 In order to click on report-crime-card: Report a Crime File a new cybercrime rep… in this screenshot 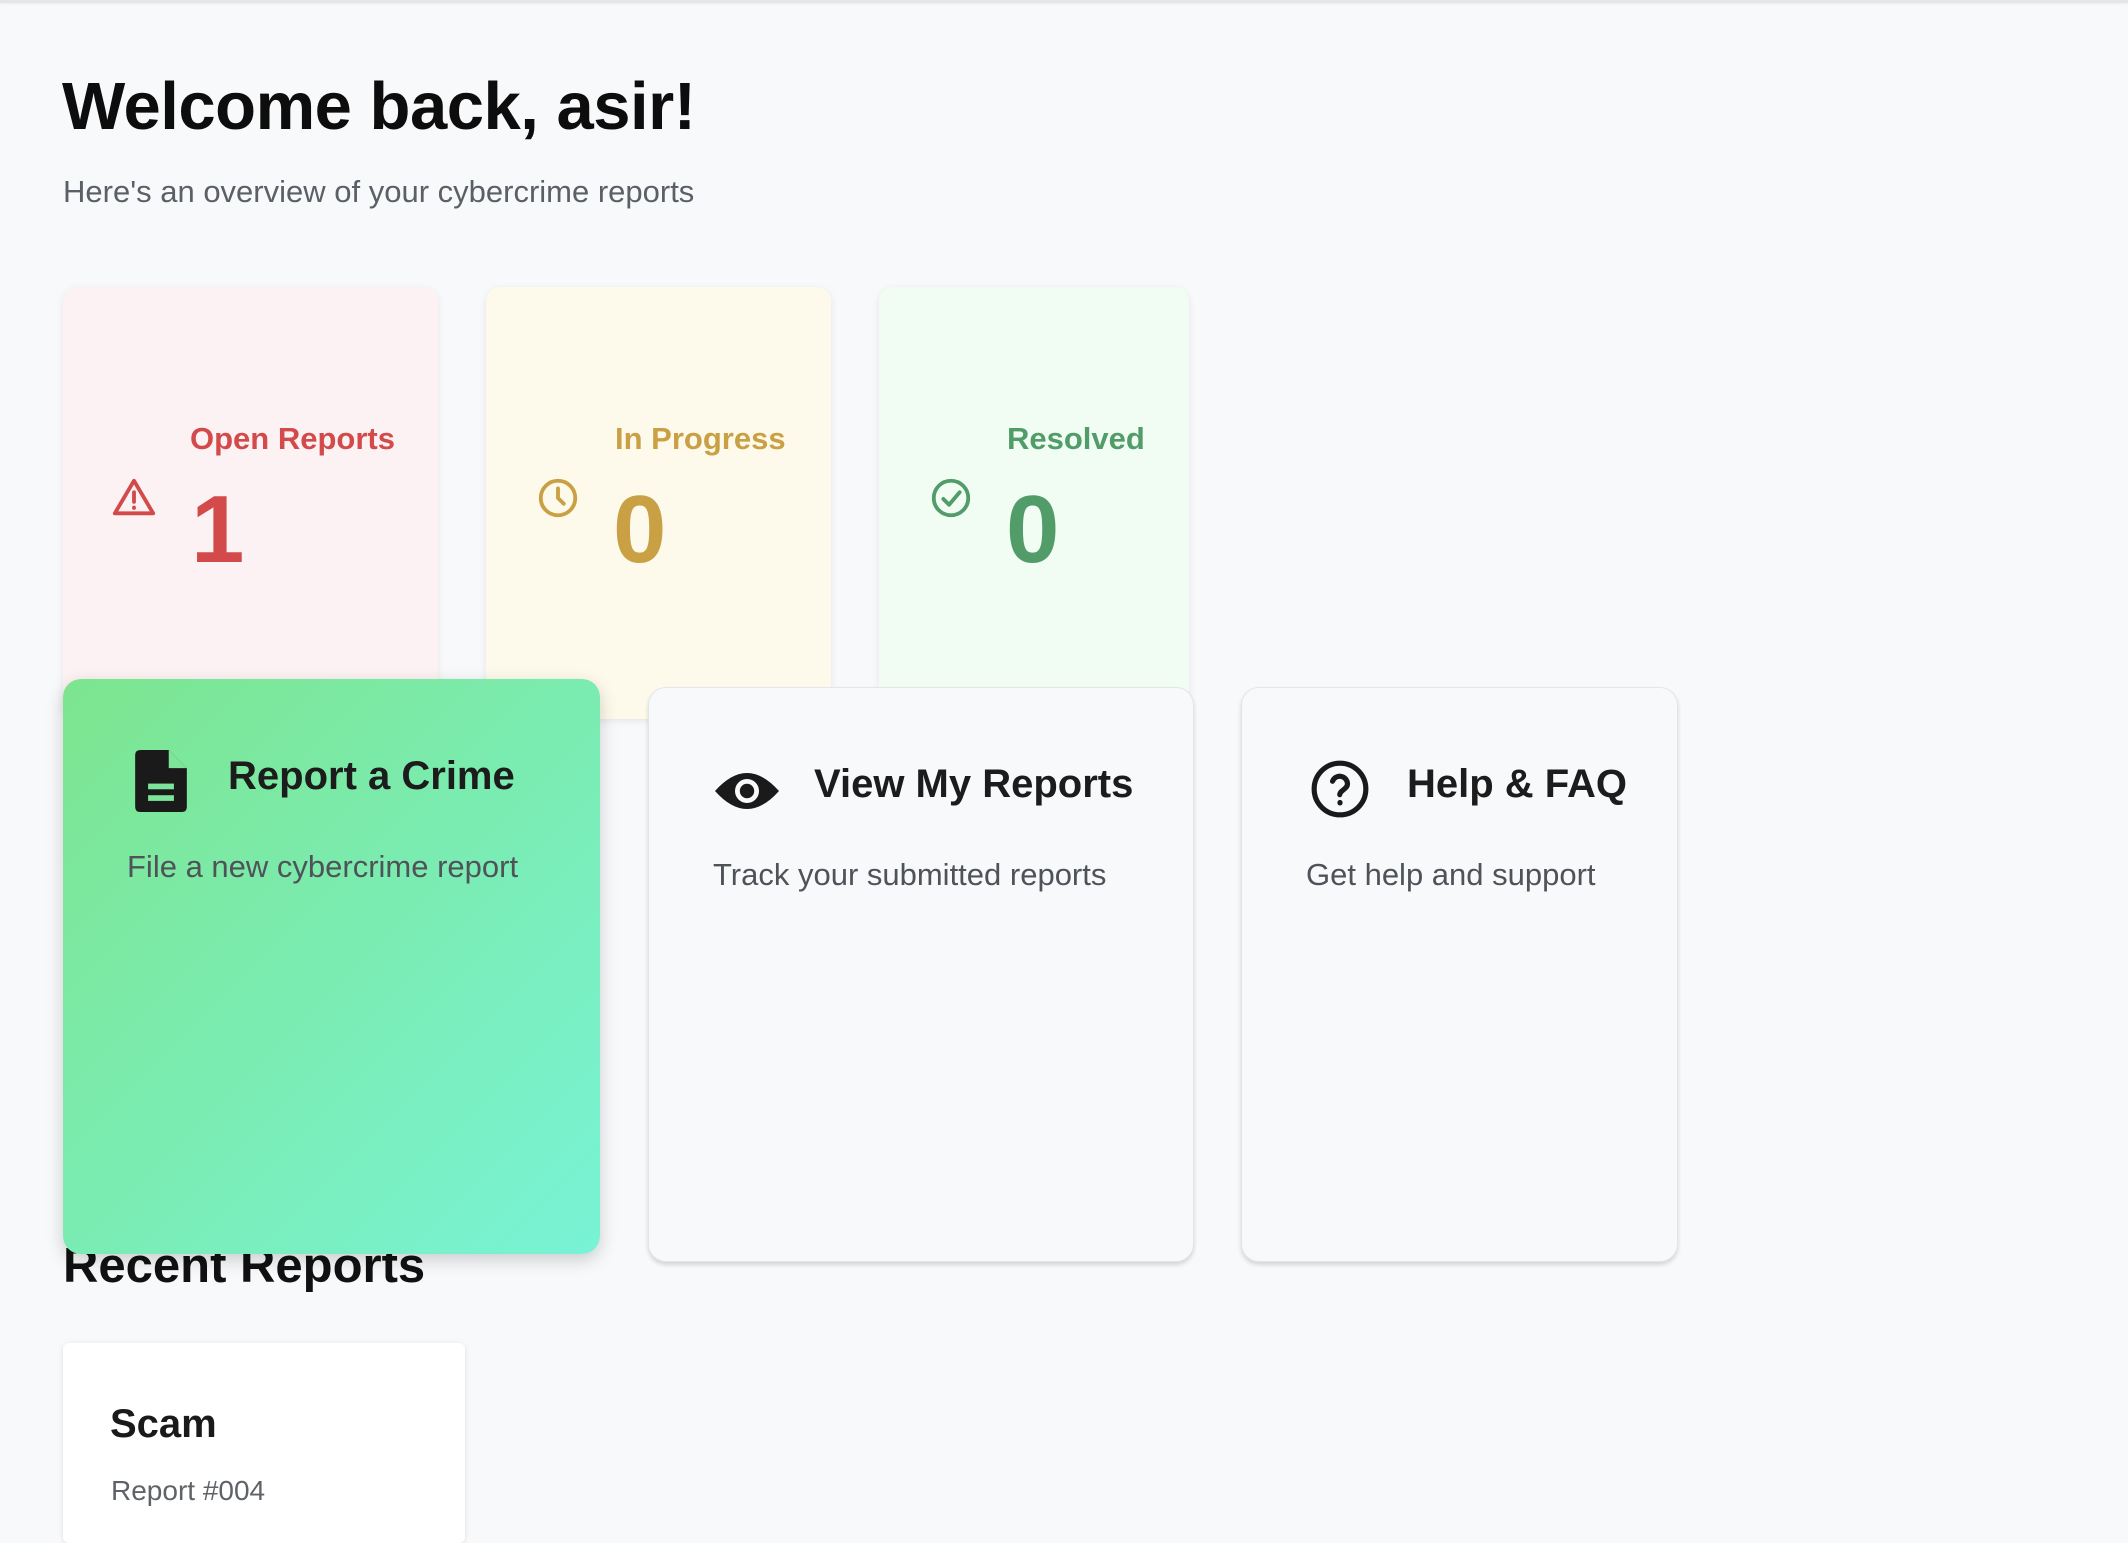, I will do `click(331, 966)`.